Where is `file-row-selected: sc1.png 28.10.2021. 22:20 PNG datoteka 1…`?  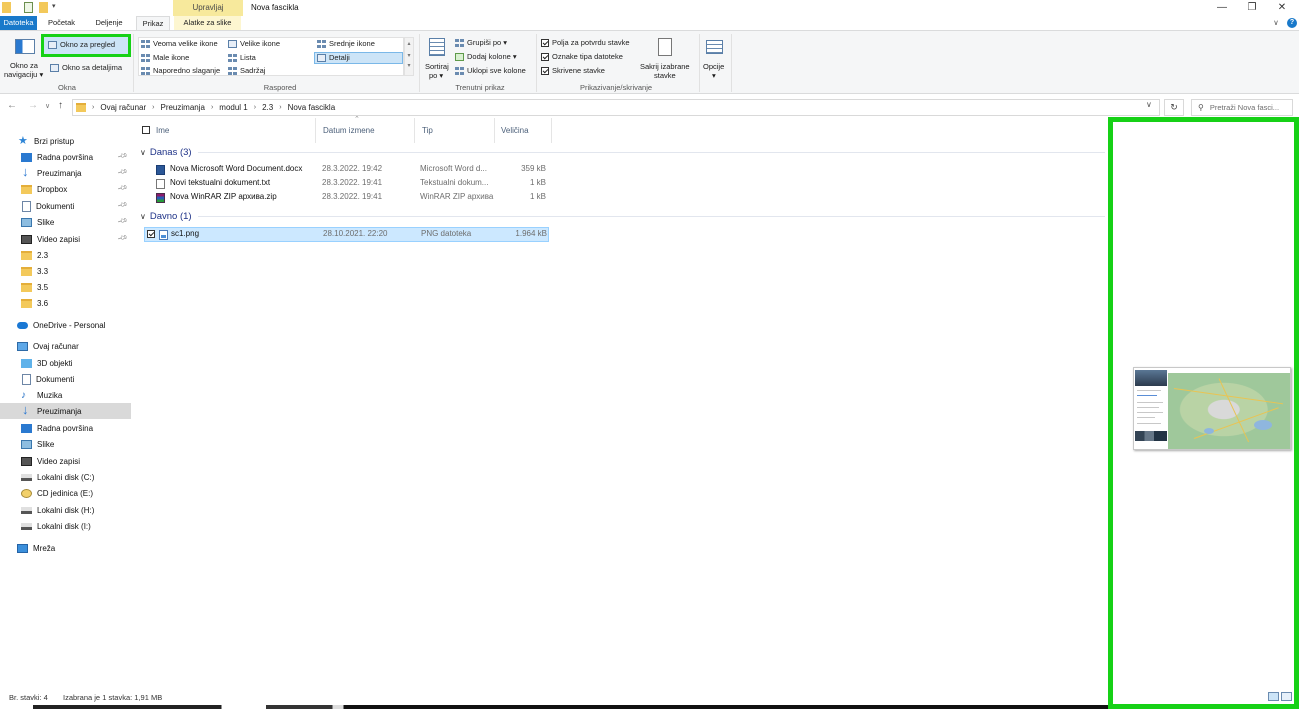
file-row-selected: sc1.png 28.10.2021. 22:20 PNG datoteka 1… is located at coordinates (346, 234).